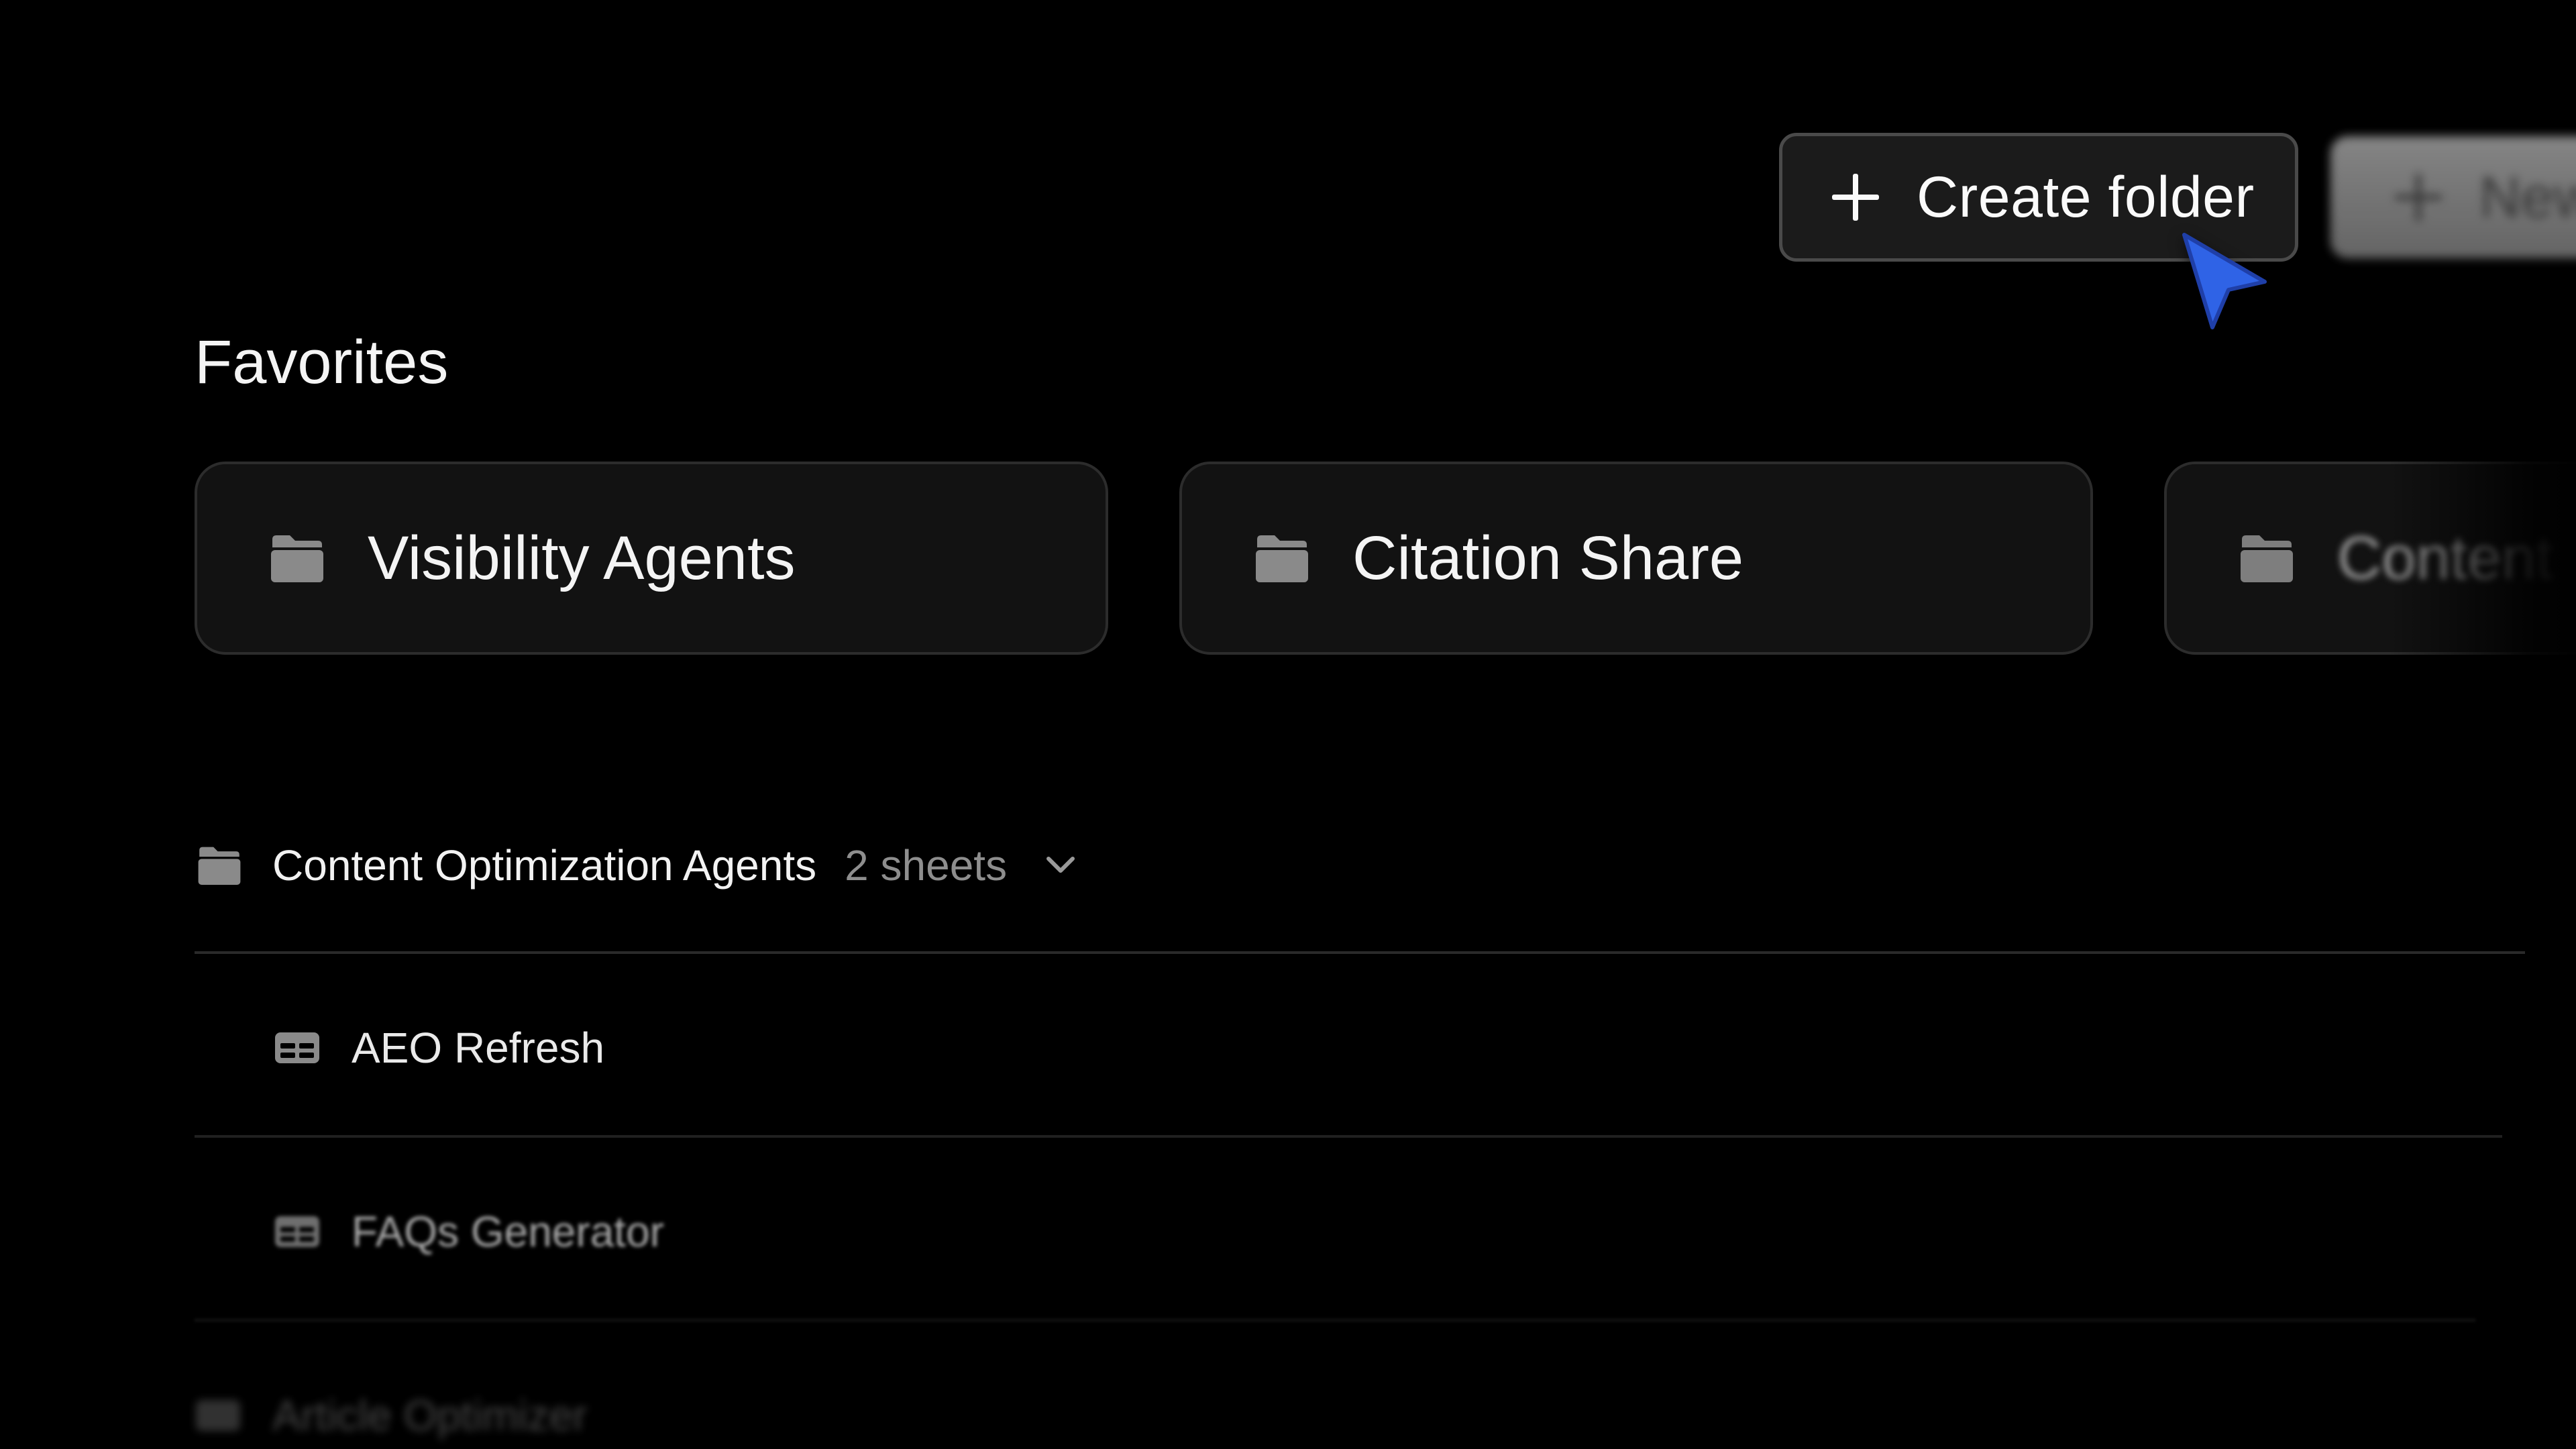  I want to click on favorites-heading: Favorites, so click(322, 362).